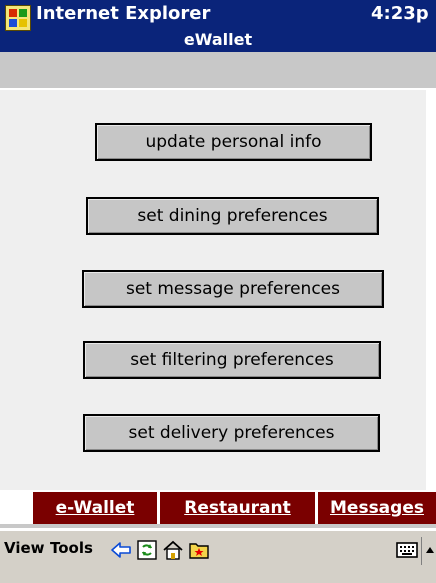  What do you see at coordinates (407, 550) in the screenshot?
I see `keyboard-icon` at bounding box center [407, 550].